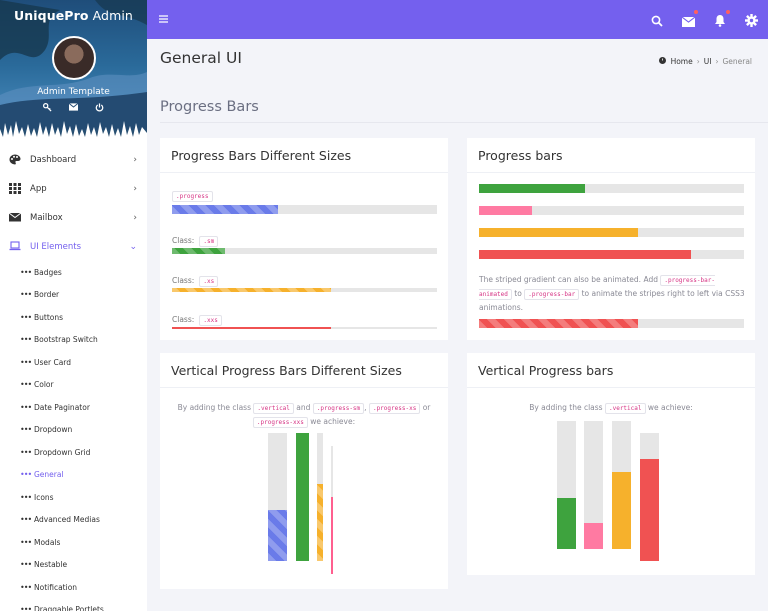 This screenshot has width=768, height=611. What do you see at coordinates (209, 107) in the screenshot?
I see `section-title: Progress Bars` at bounding box center [209, 107].